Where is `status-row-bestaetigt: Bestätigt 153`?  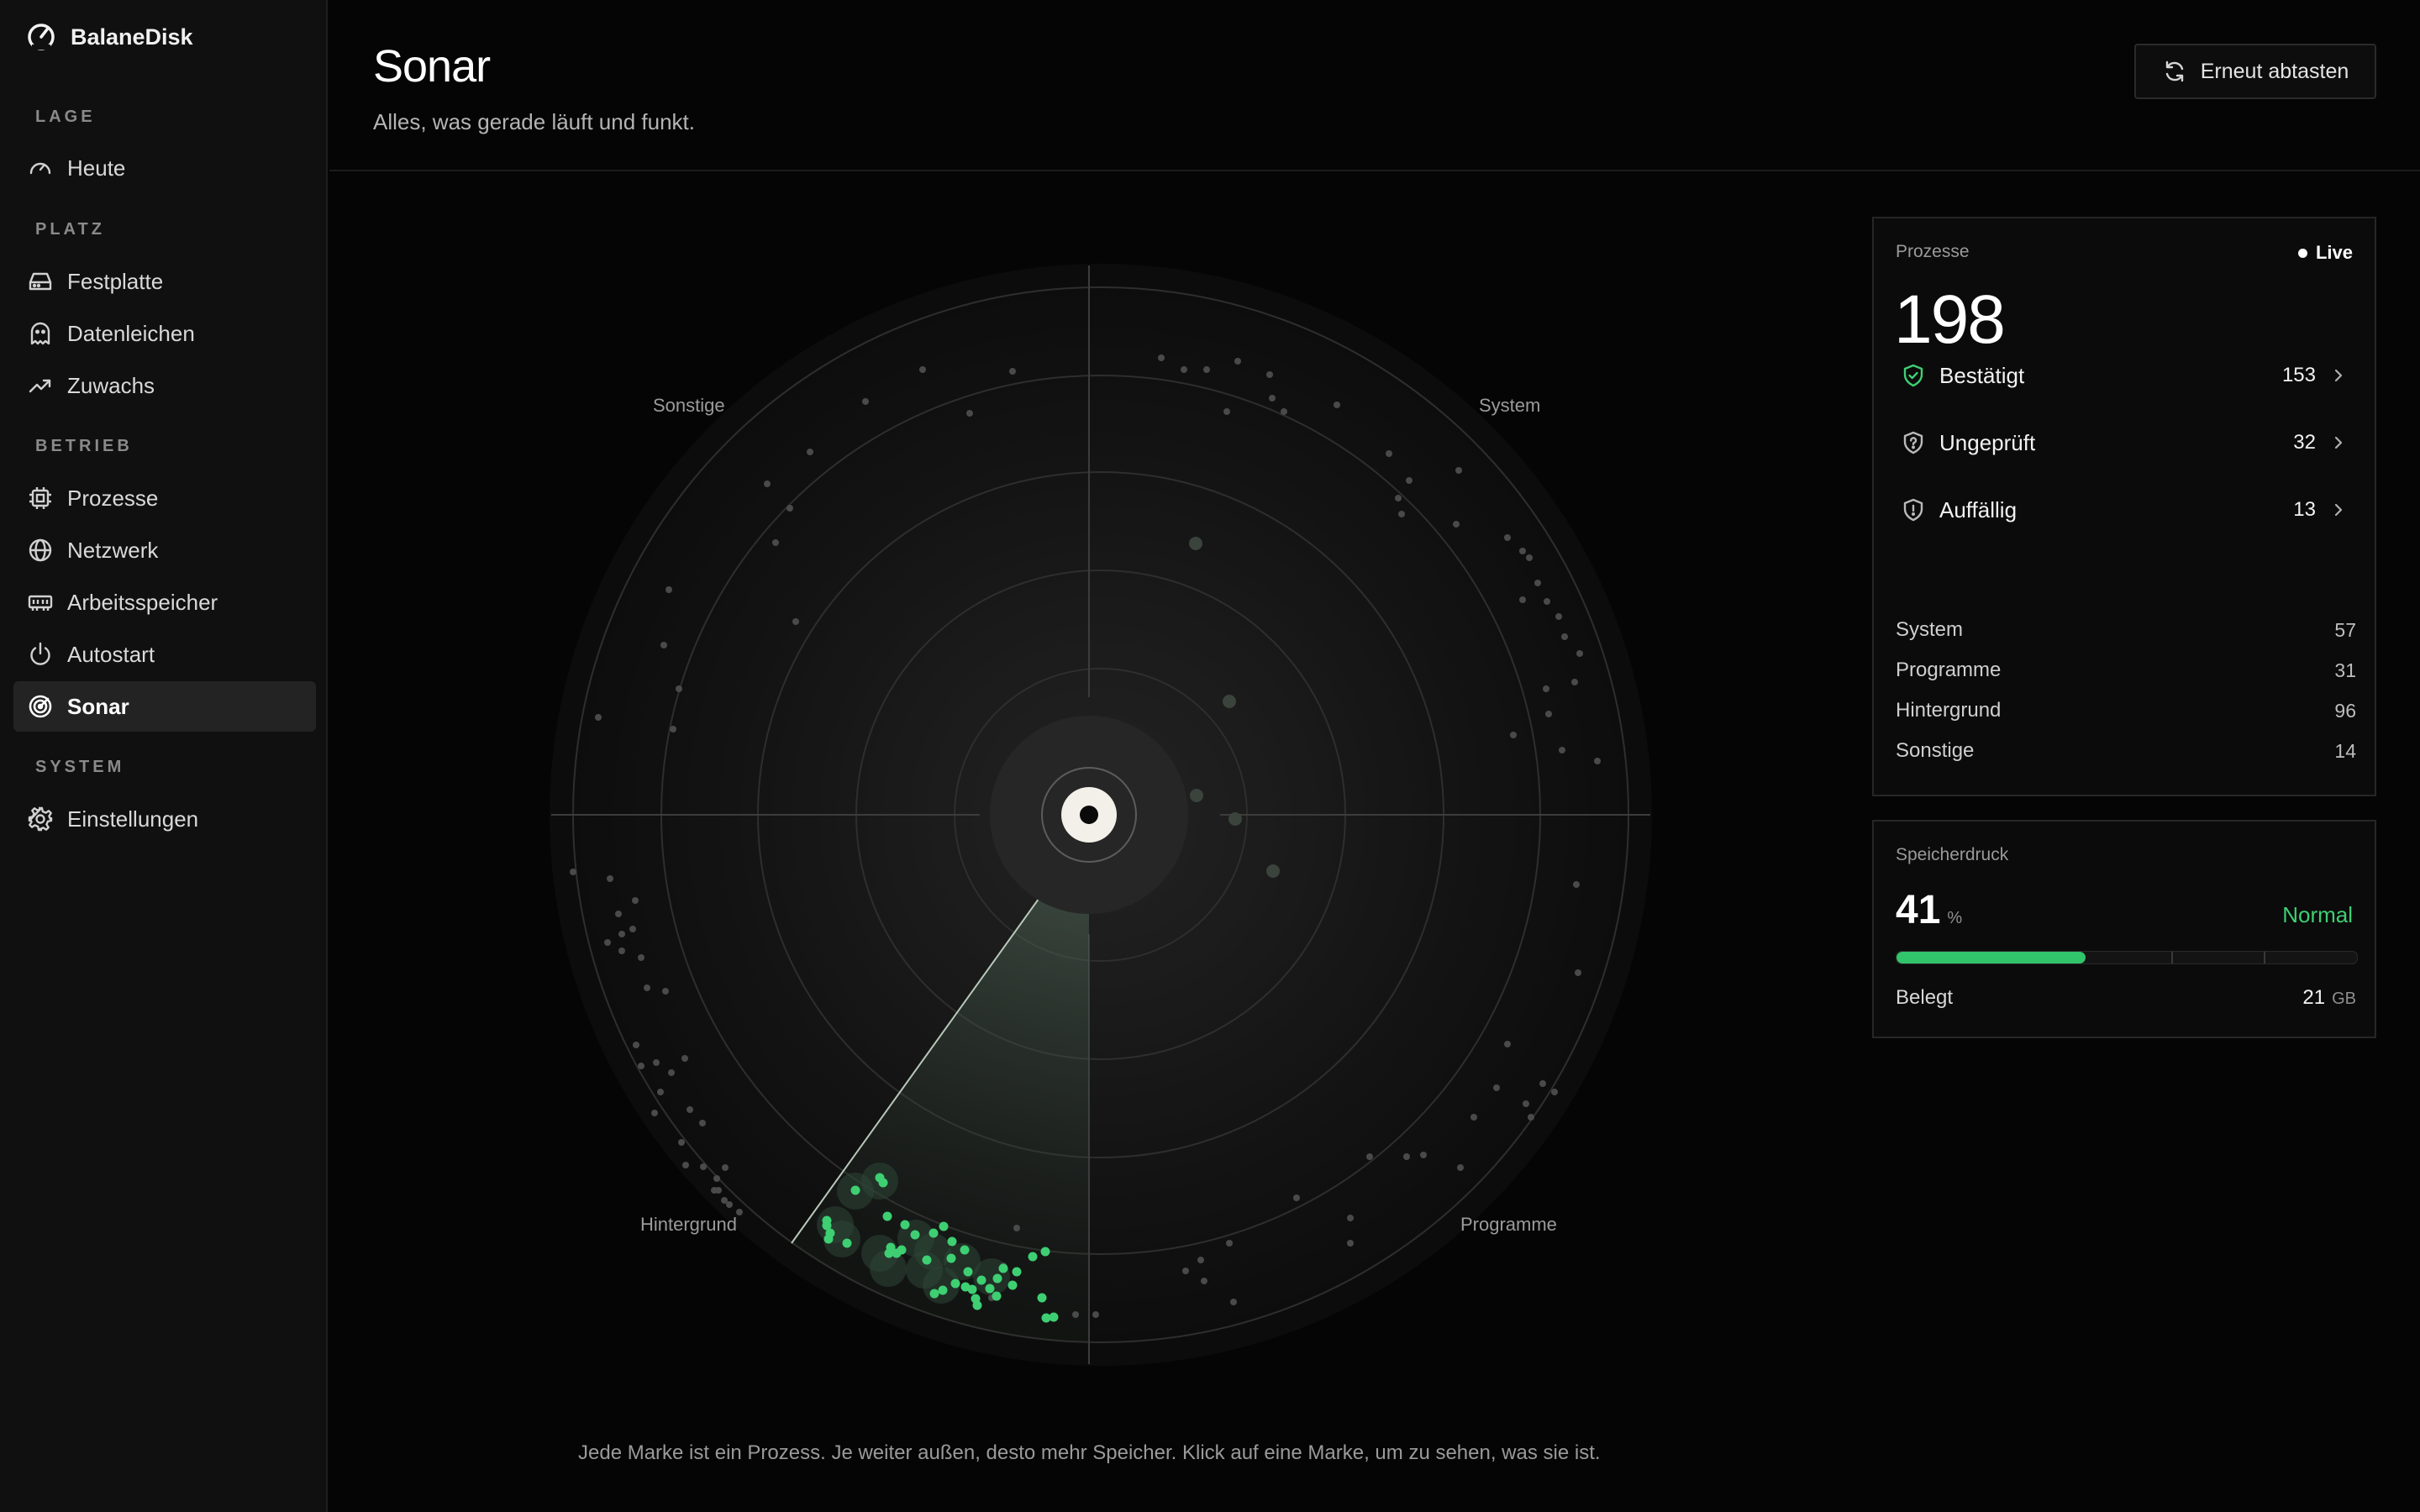
status-row-bestaetigt: Bestätigt 153 is located at coordinates (2126, 375).